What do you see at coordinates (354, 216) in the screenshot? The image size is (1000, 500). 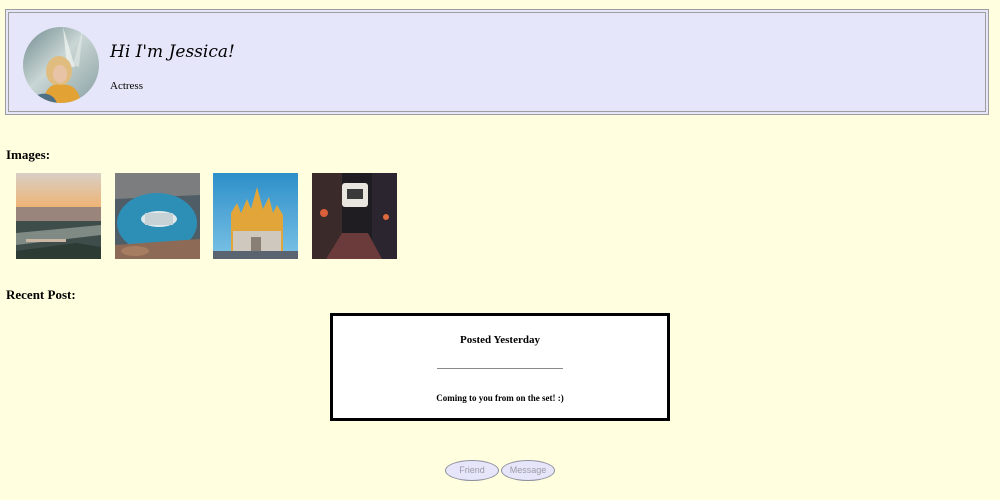 I see `night-alley-photo` at bounding box center [354, 216].